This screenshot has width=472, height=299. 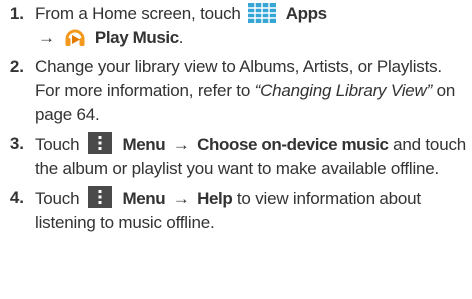 I want to click on period: ., so click(x=181, y=37).